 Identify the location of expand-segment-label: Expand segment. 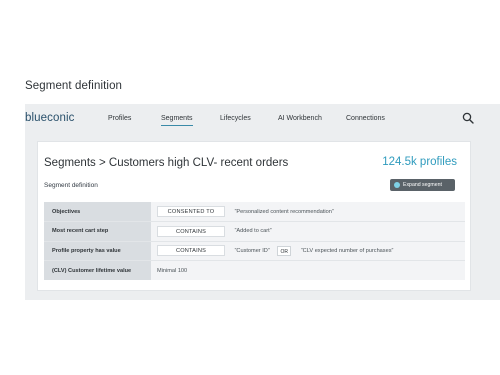
(422, 185).